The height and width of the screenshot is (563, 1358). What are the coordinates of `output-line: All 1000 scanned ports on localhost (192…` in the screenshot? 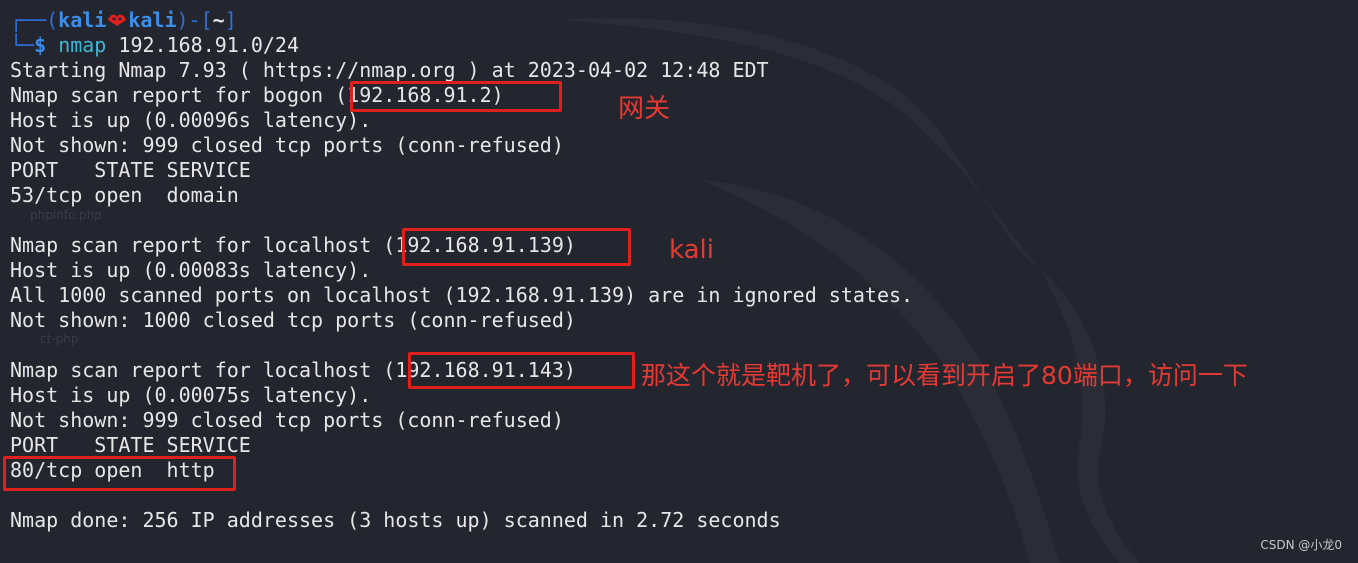 It's located at (462, 295).